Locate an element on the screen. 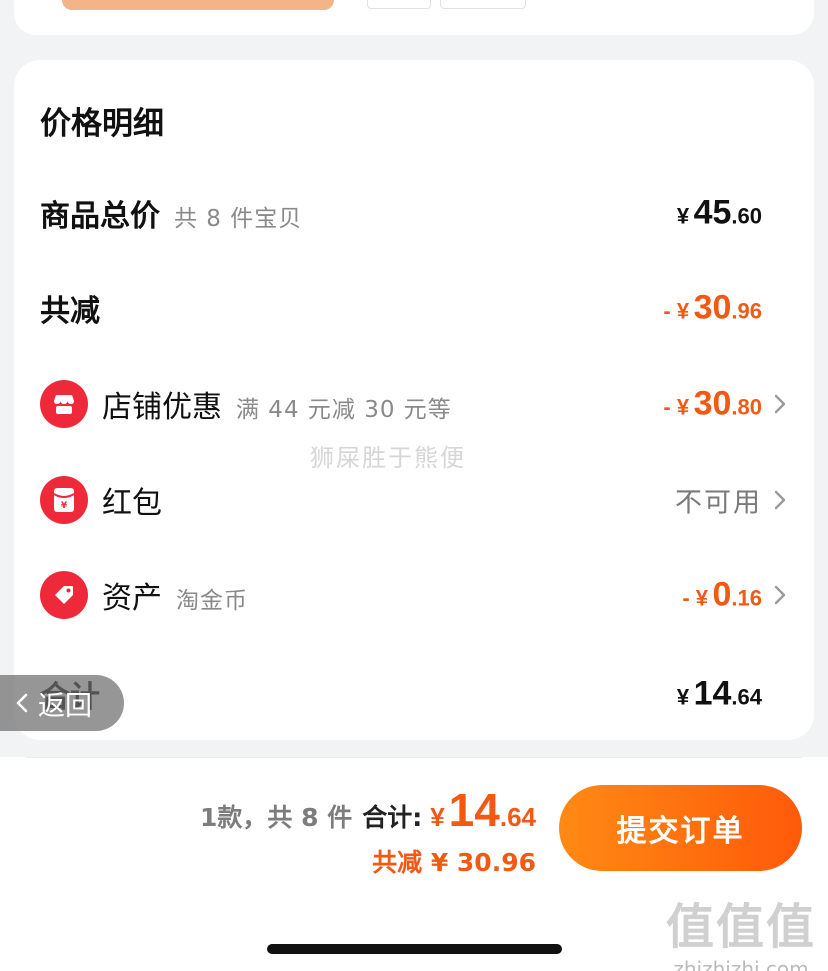  submit-order-button: 提交订单 is located at coordinates (680, 828).